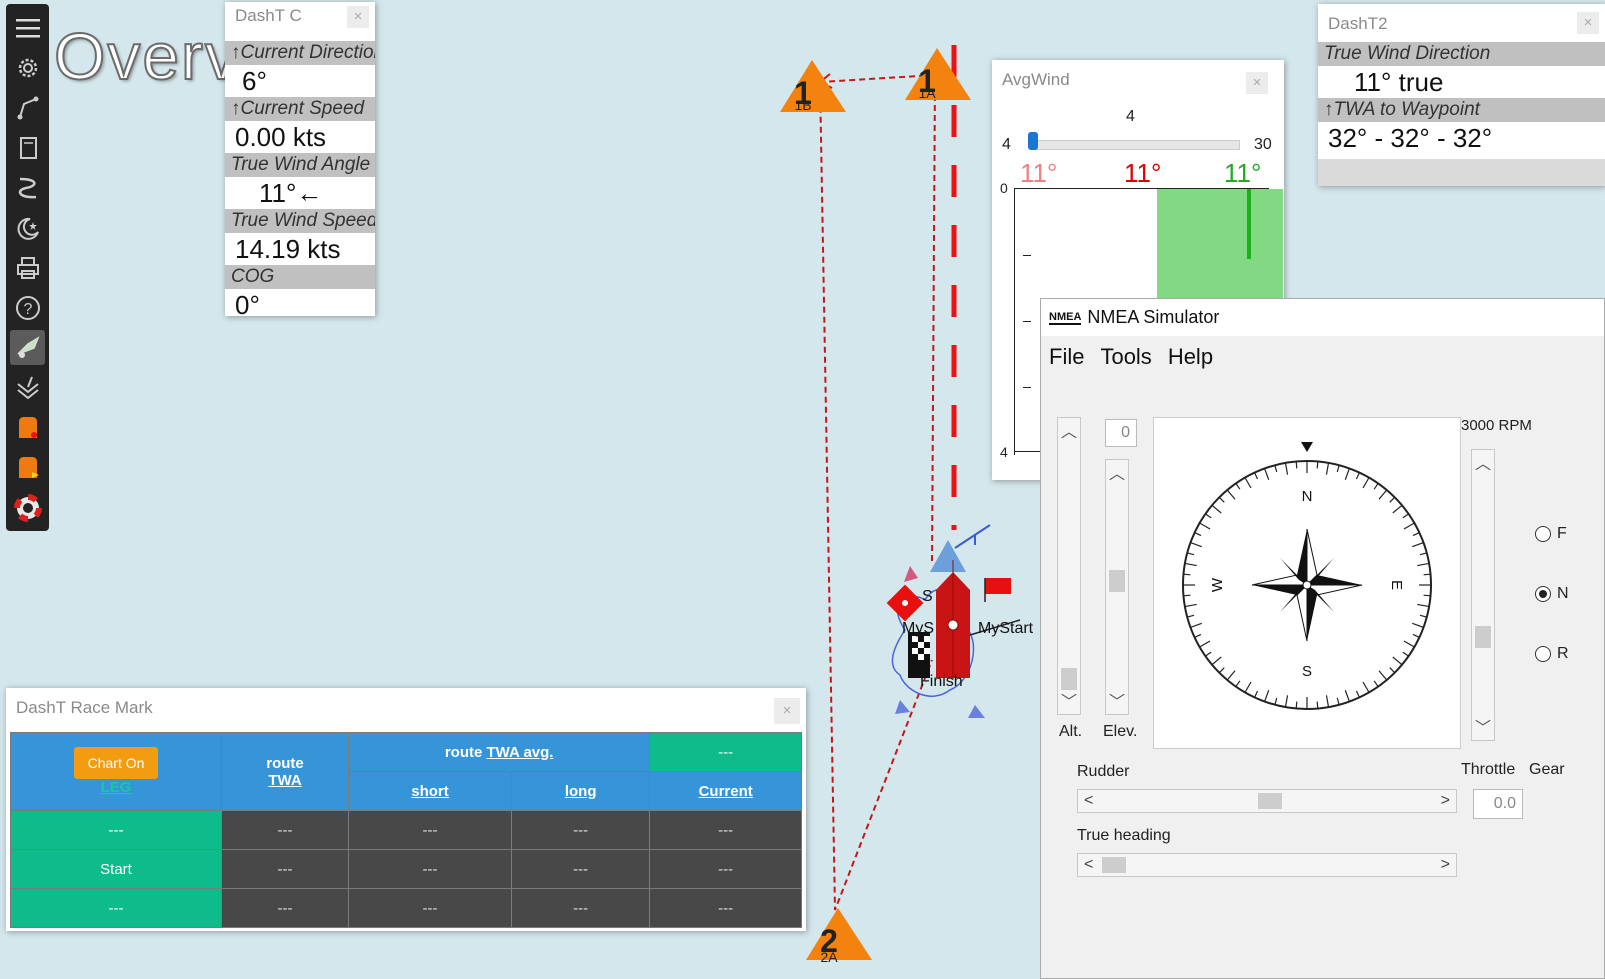 The height and width of the screenshot is (979, 1605). Describe the element at coordinates (1547, 769) in the screenshot. I see `gear-label: Gear` at that location.